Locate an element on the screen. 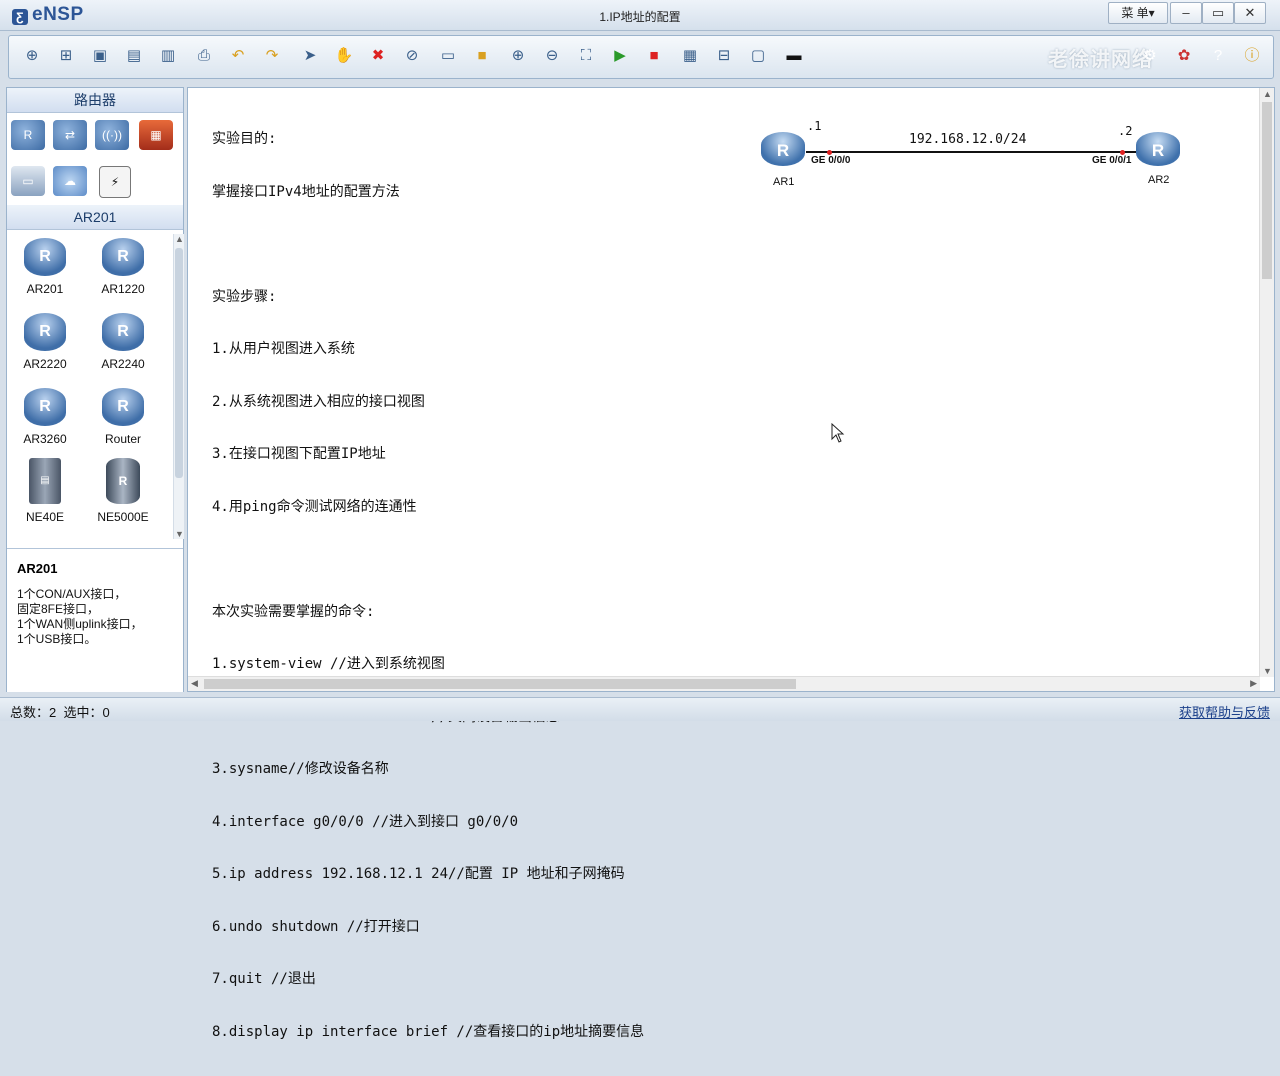  title-bar: ƸeNSP 1.IP地址的配置 菜 单▾ – ▭ ✕ is located at coordinates (640, 15).